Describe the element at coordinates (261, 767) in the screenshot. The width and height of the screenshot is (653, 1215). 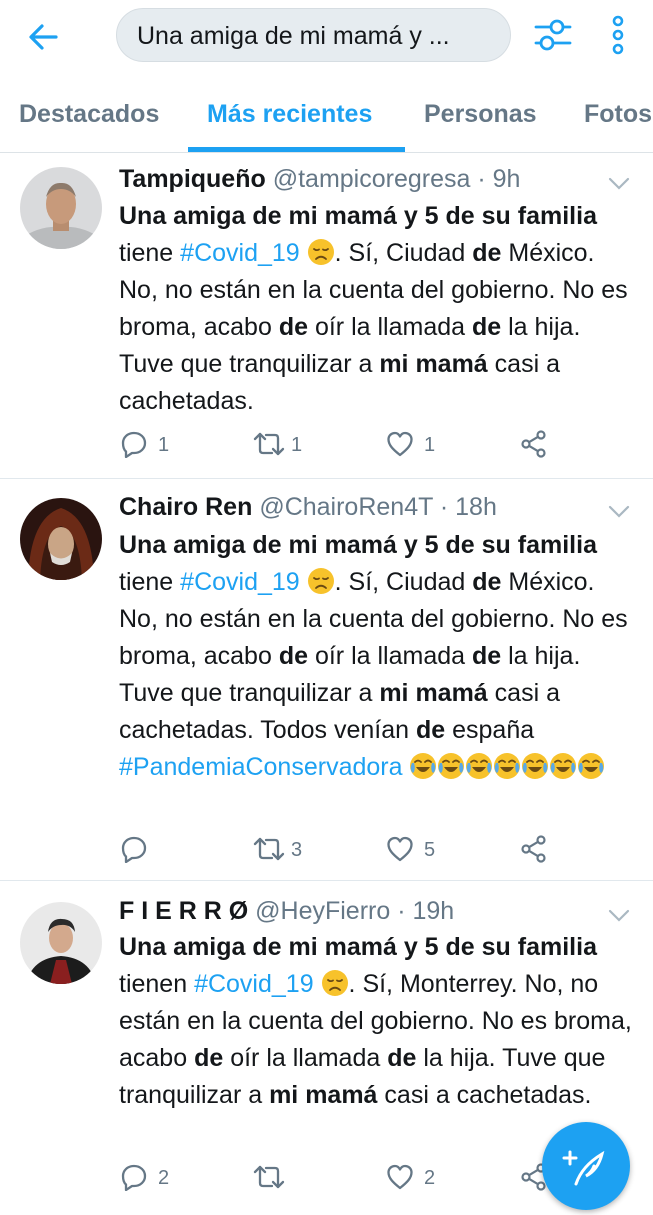
I see `hashtag-link: #PandemiaConservadora` at that location.